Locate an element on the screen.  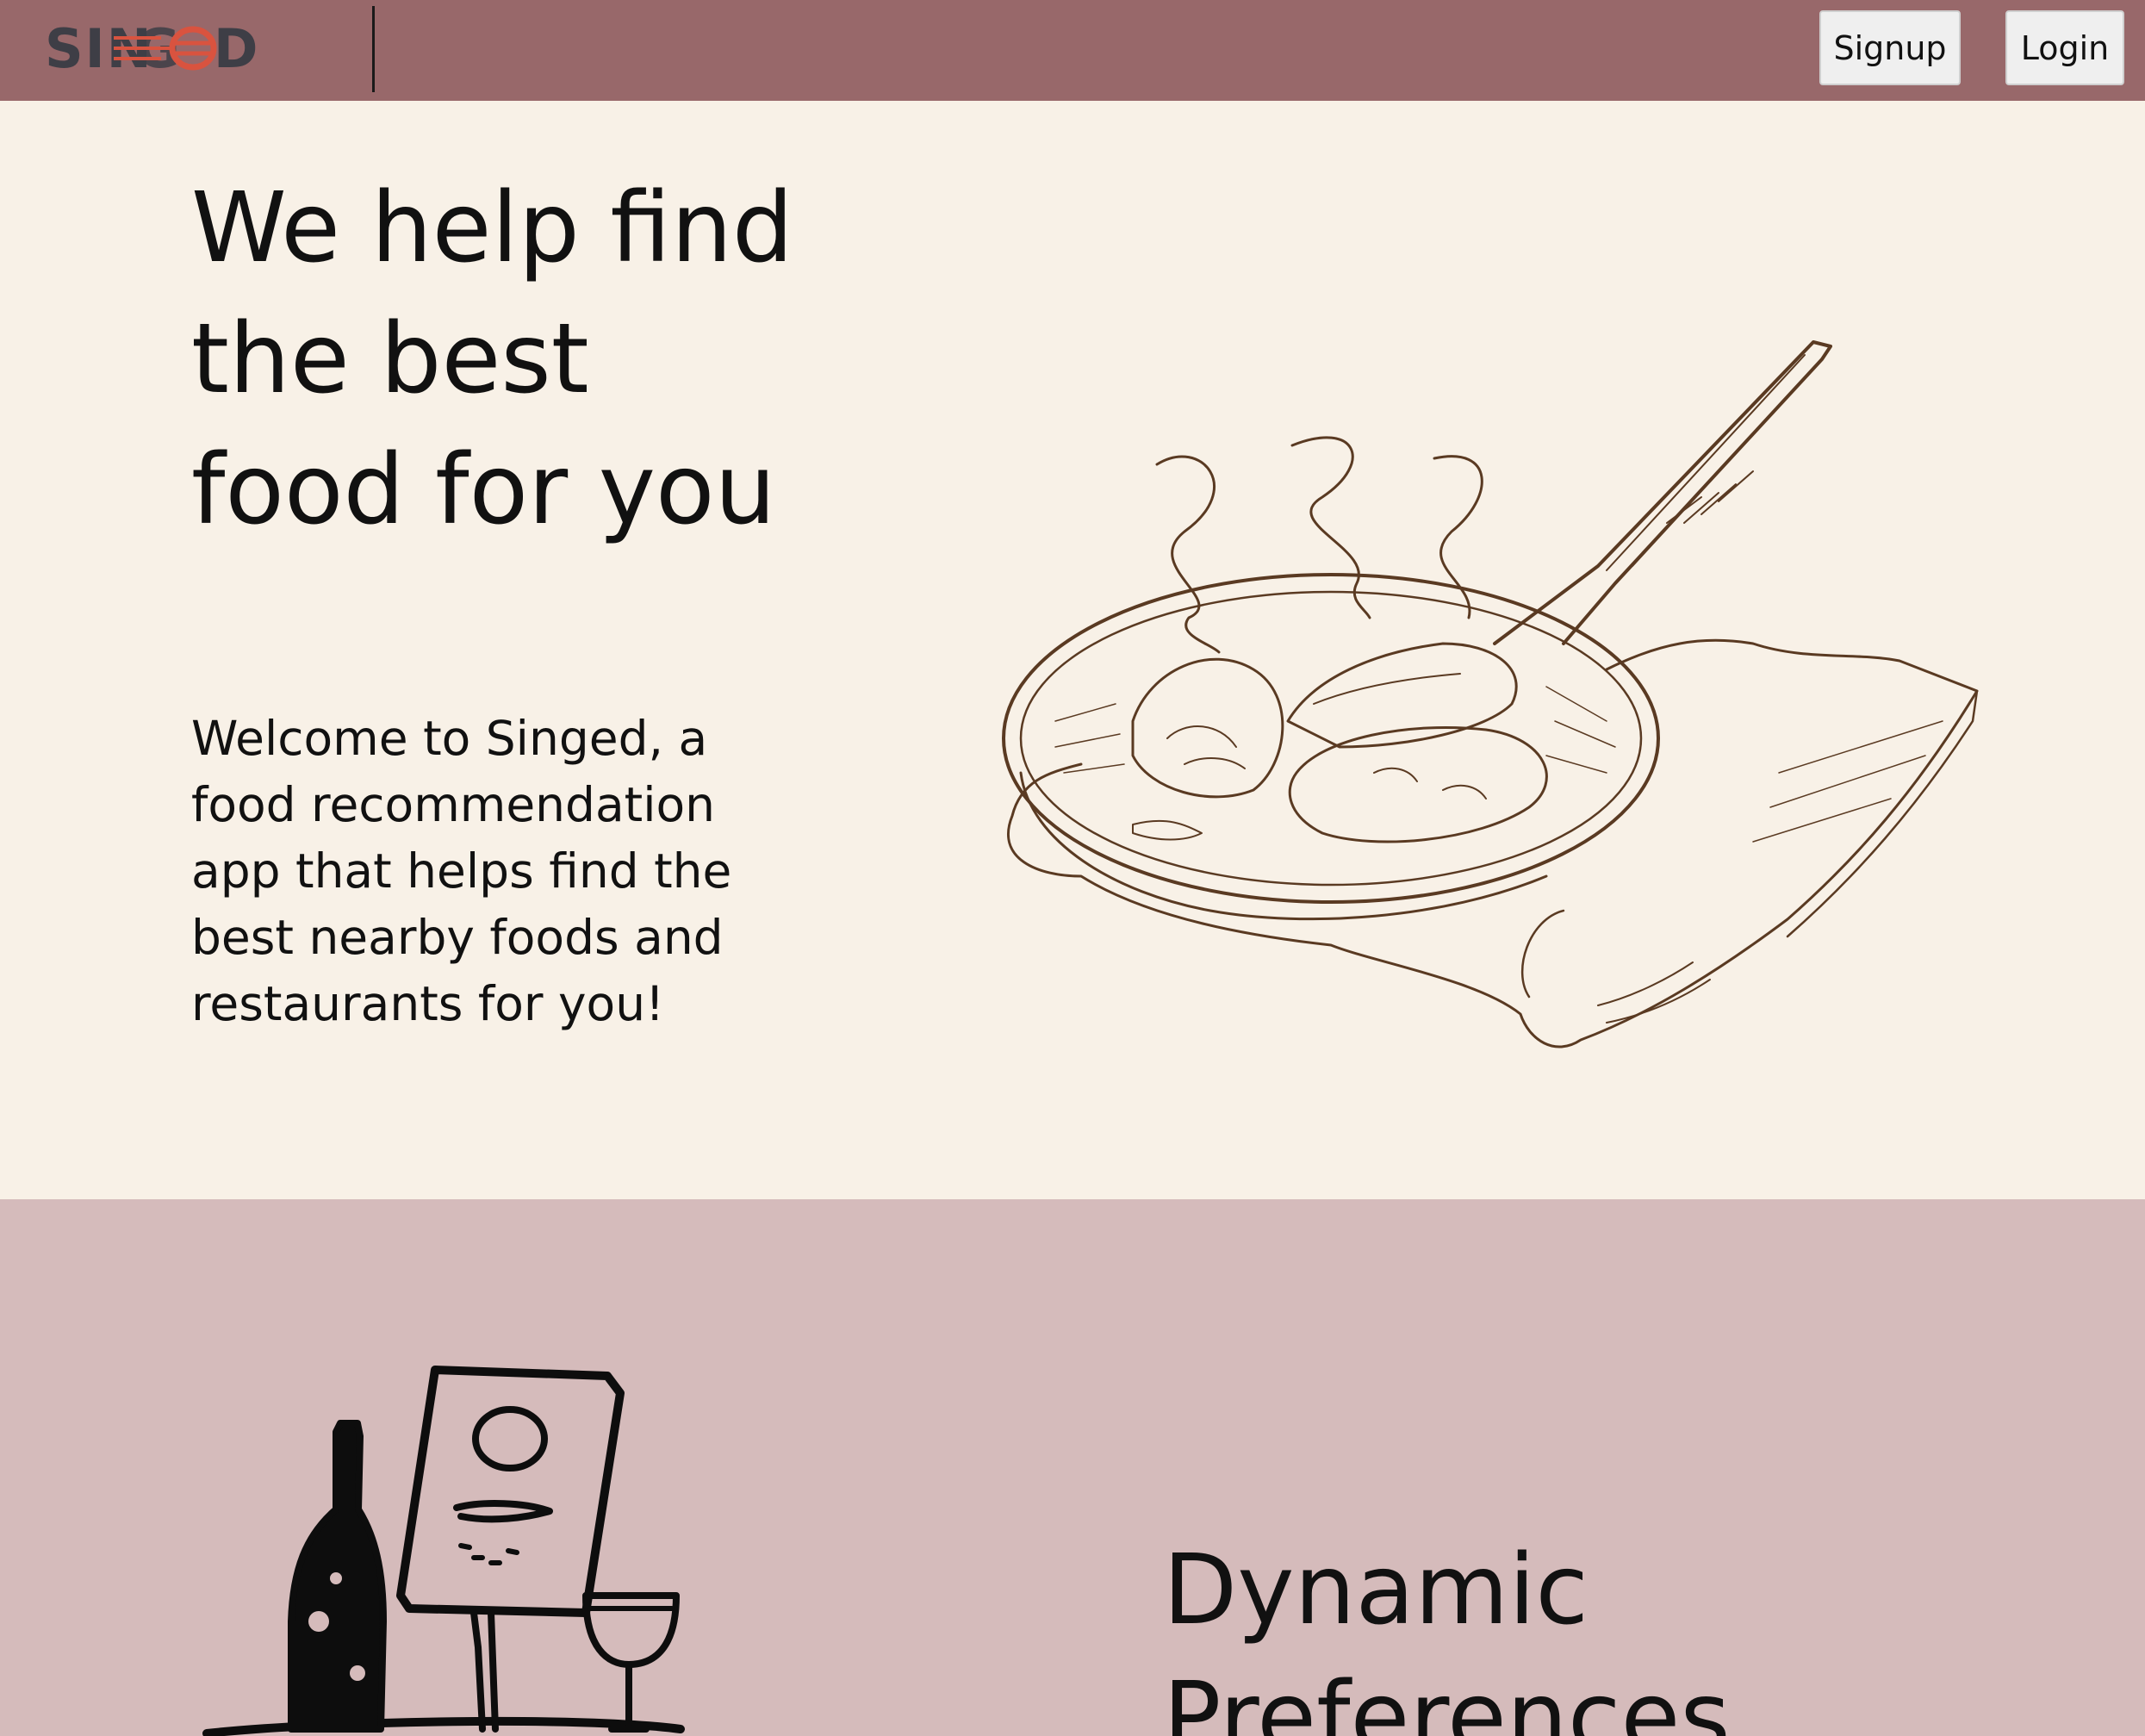
signup-button: Signup is located at coordinates (1890, 48).